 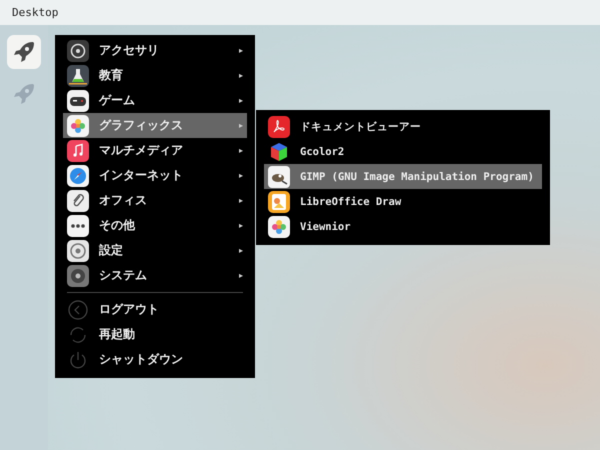 I want to click on menu-item: GIMP (GNU Image Manipulation Program), so click(x=403, y=176).